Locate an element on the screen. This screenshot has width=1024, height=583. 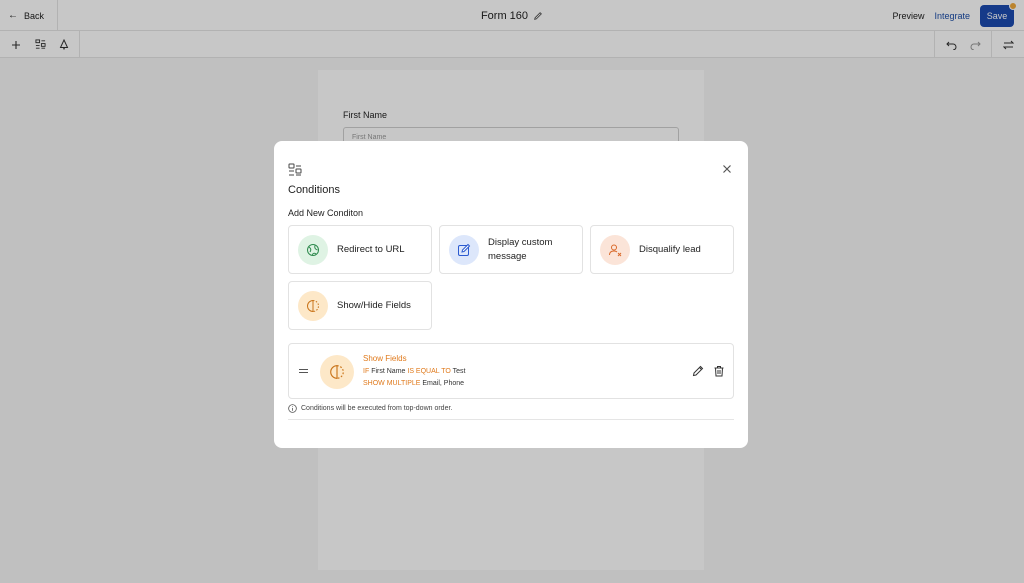
pencil-icon is located at coordinates (698, 371).